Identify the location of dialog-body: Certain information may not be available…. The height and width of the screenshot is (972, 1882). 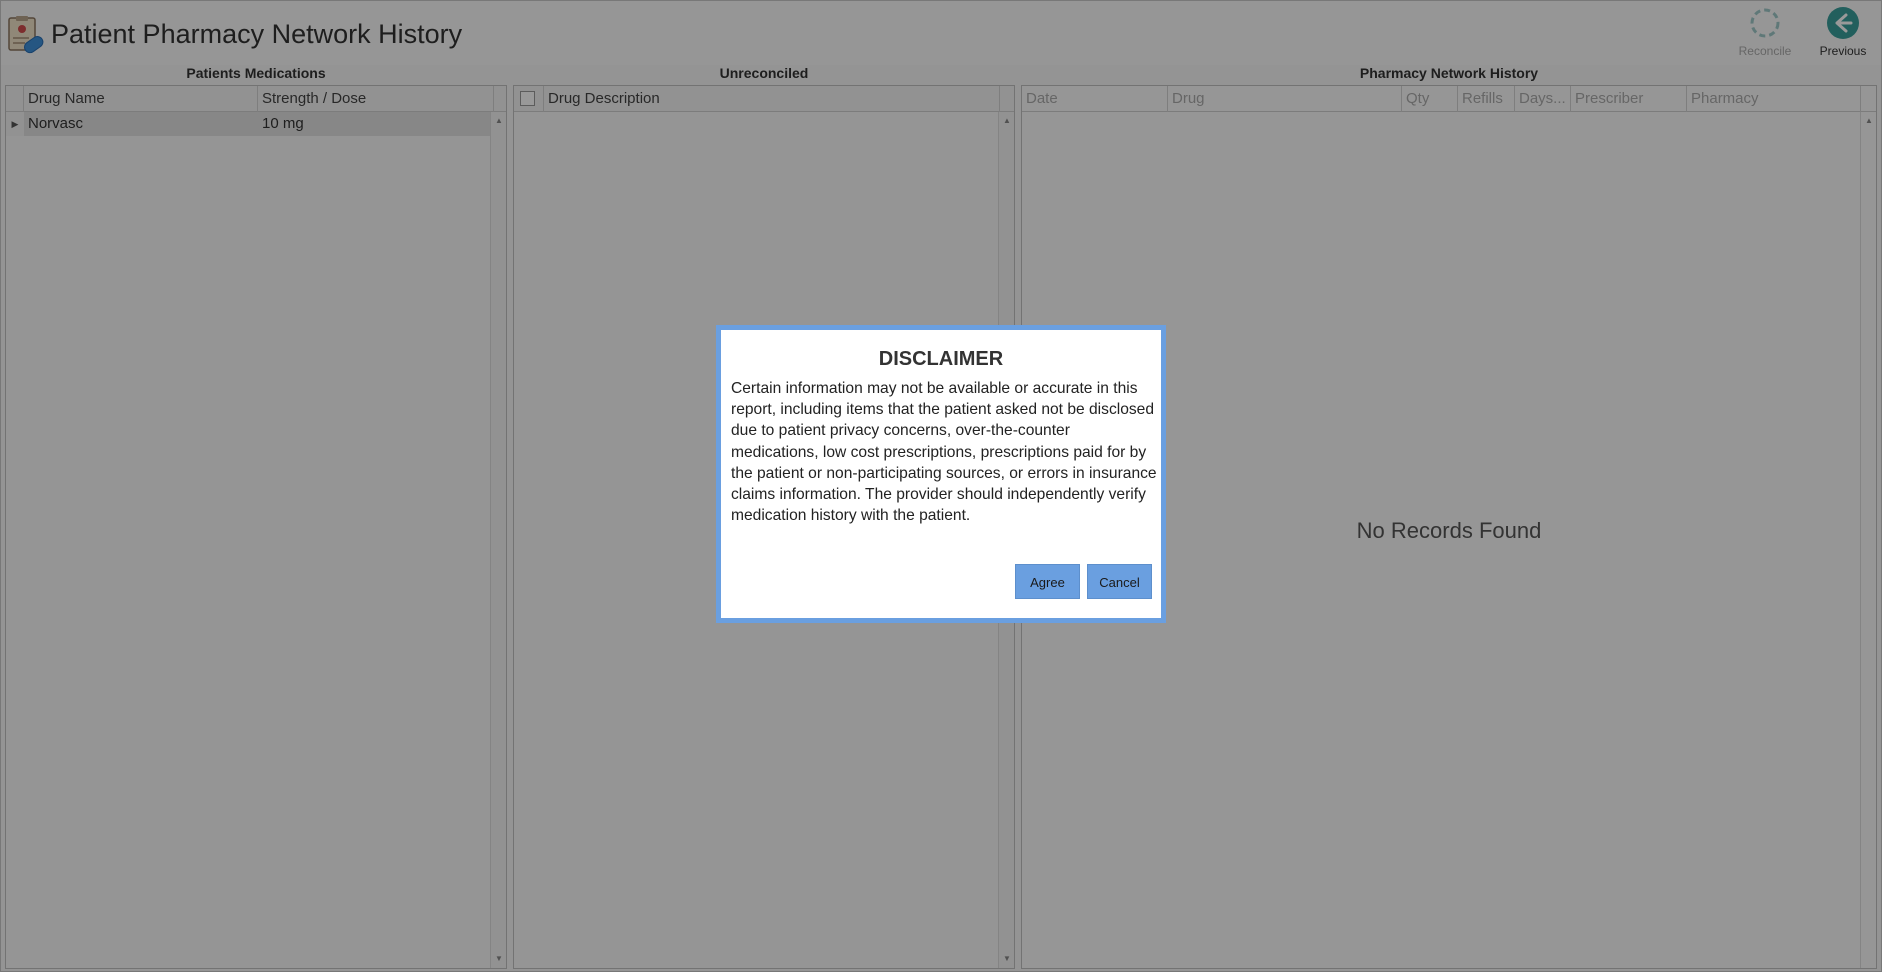
(944, 452).